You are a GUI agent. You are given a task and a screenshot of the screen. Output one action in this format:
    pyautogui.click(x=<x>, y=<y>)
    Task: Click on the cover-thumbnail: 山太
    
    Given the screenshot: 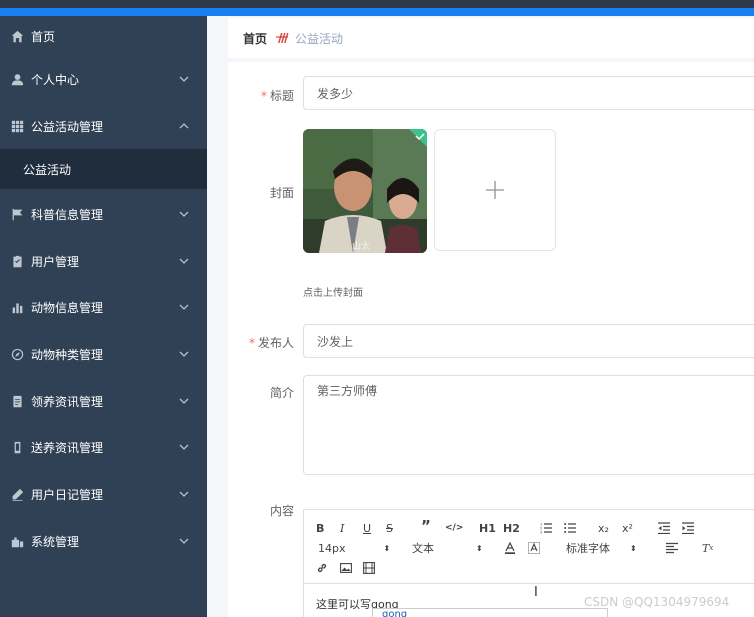 What is the action you would take?
    pyautogui.click(x=365, y=191)
    